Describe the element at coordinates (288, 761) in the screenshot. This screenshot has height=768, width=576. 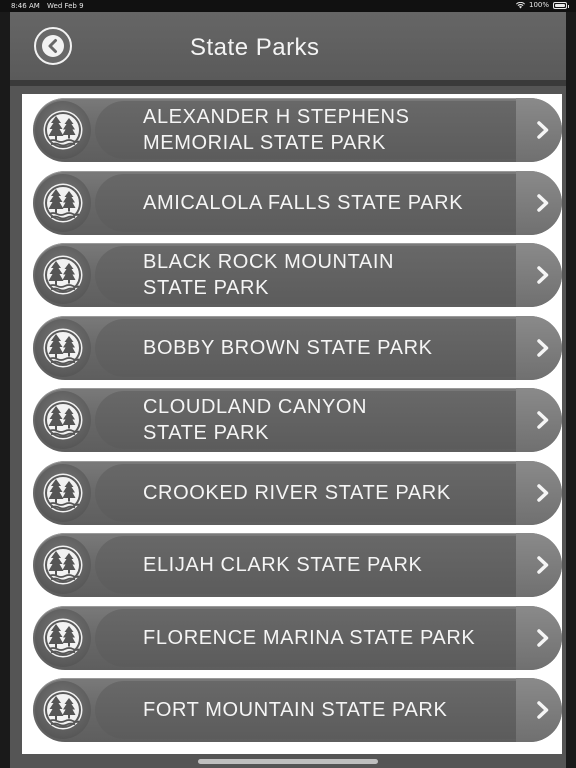
I see `home-indicator` at that location.